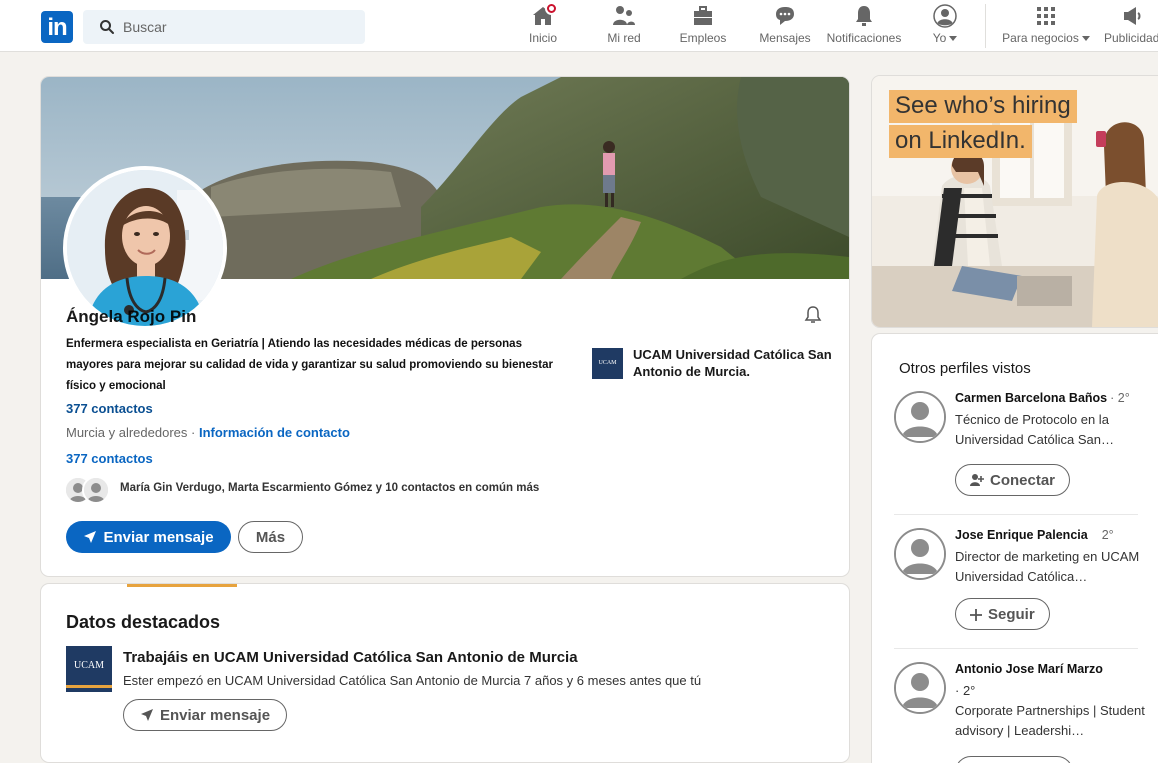  I want to click on follow-button: Seguir, so click(1002, 614).